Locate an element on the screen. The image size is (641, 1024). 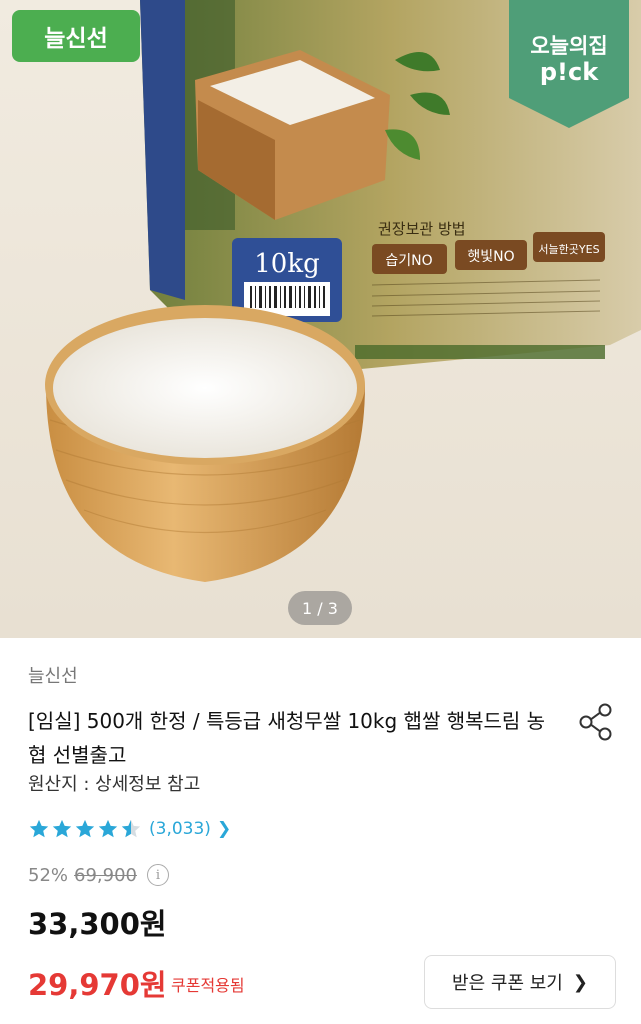
rating-row: (3,033) ❯ is located at coordinates (129, 829).